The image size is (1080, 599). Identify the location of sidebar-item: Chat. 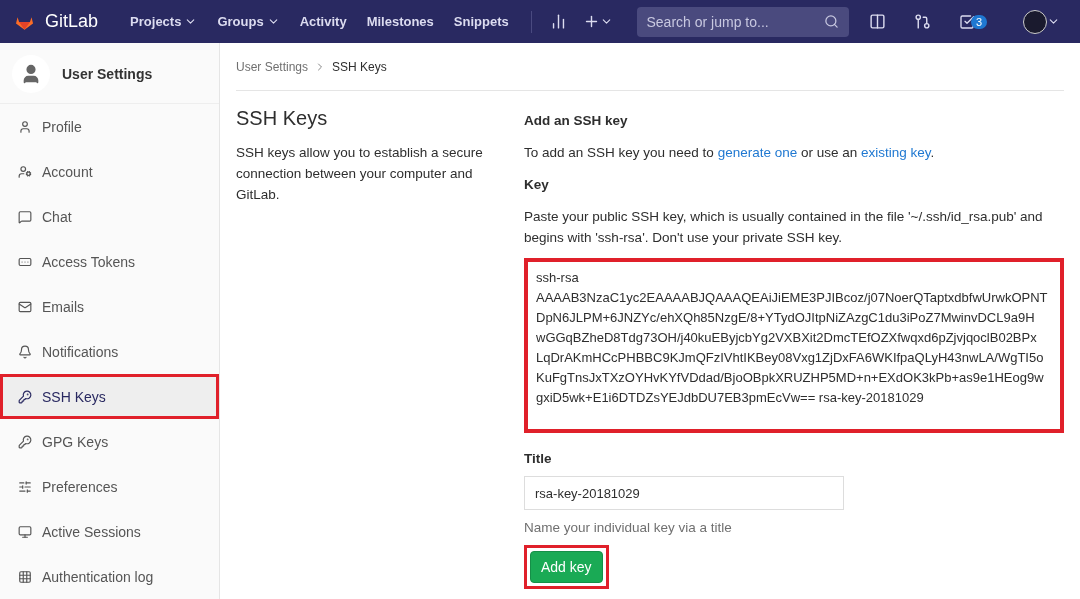
(109, 216).